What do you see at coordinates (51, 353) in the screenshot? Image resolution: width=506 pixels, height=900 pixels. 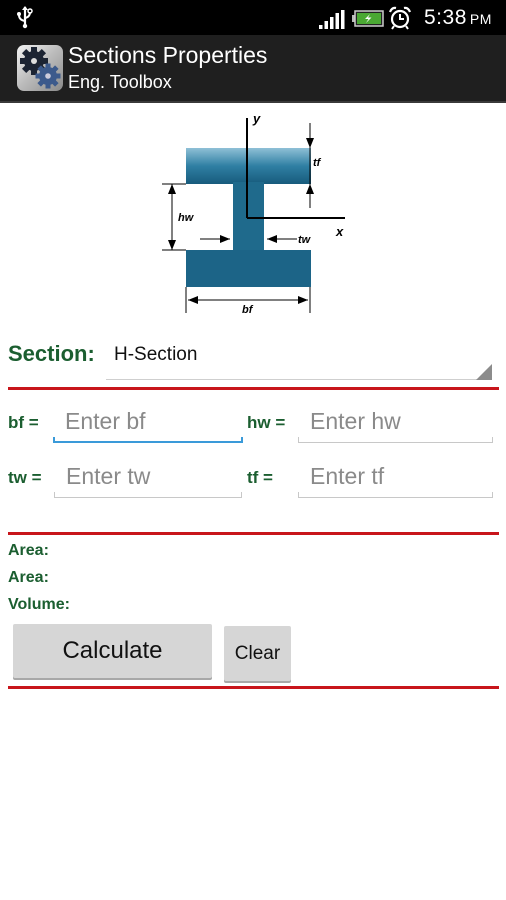 I see `section-label: Section:` at bounding box center [51, 353].